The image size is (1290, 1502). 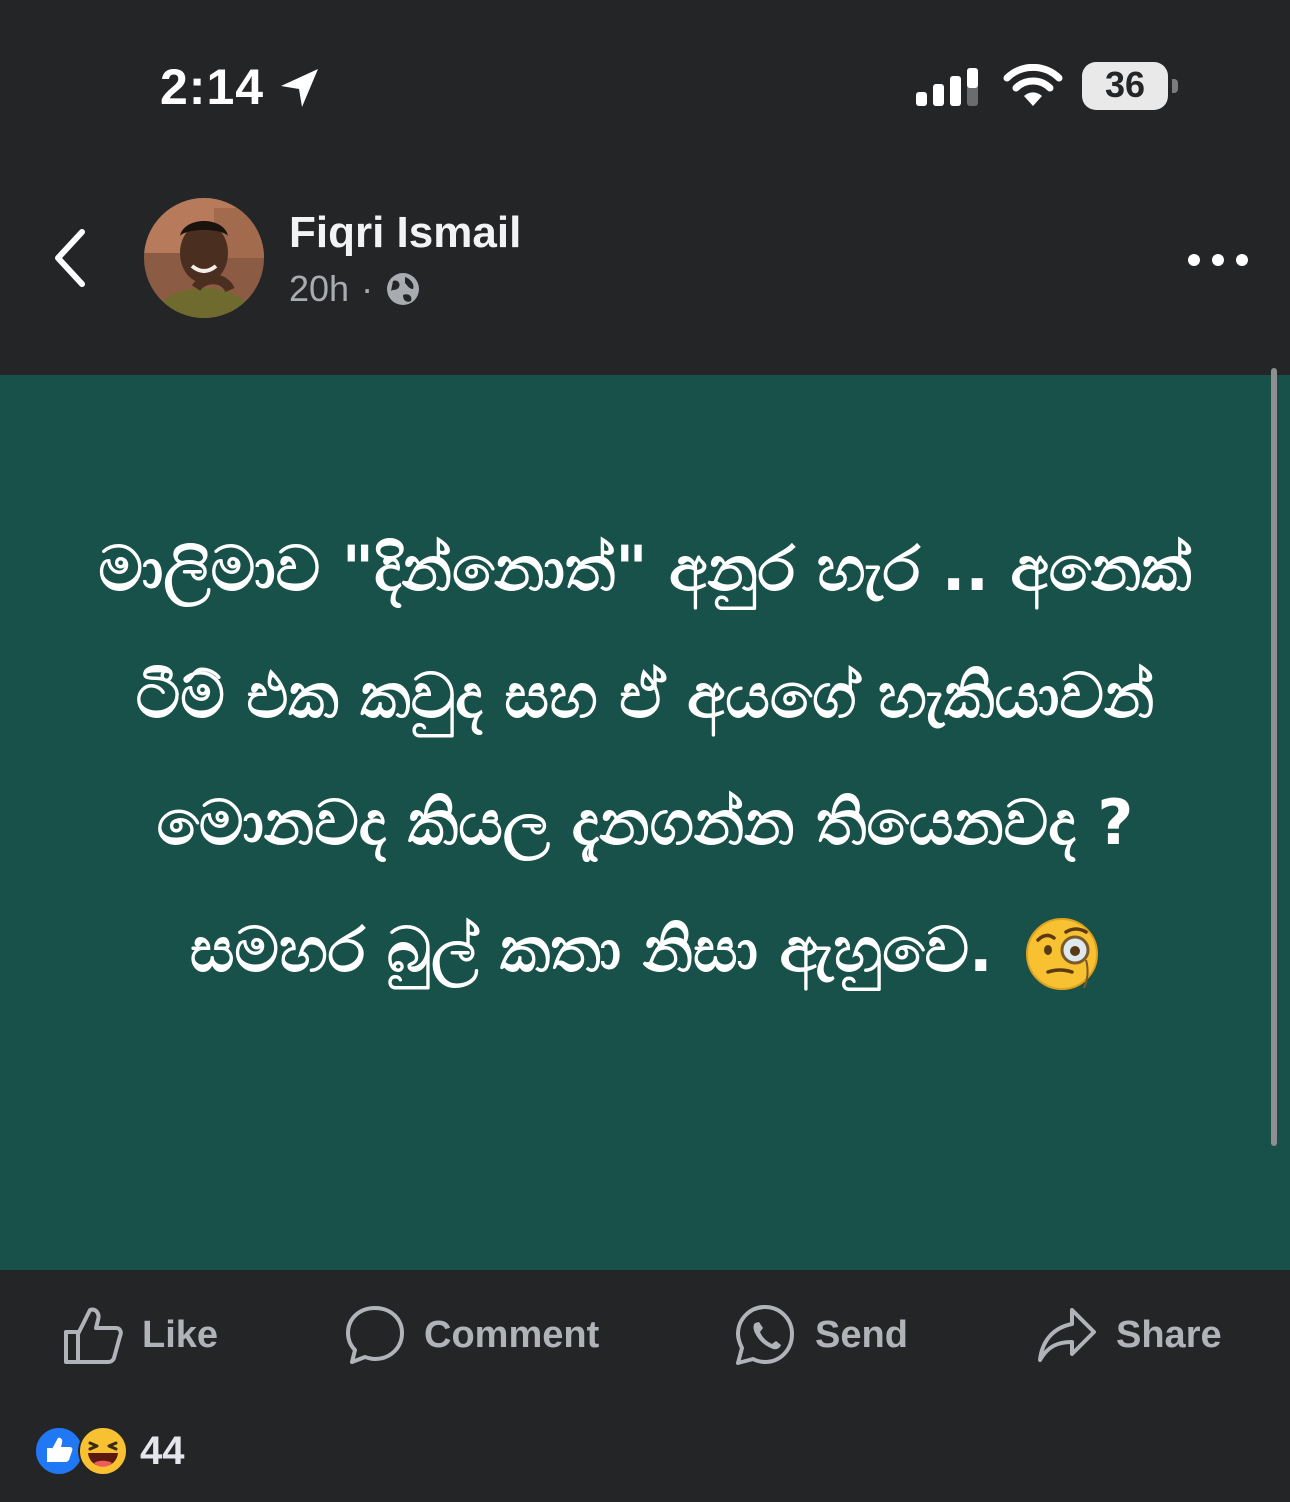 What do you see at coordinates (180, 1334) in the screenshot?
I see `like-label: Like` at bounding box center [180, 1334].